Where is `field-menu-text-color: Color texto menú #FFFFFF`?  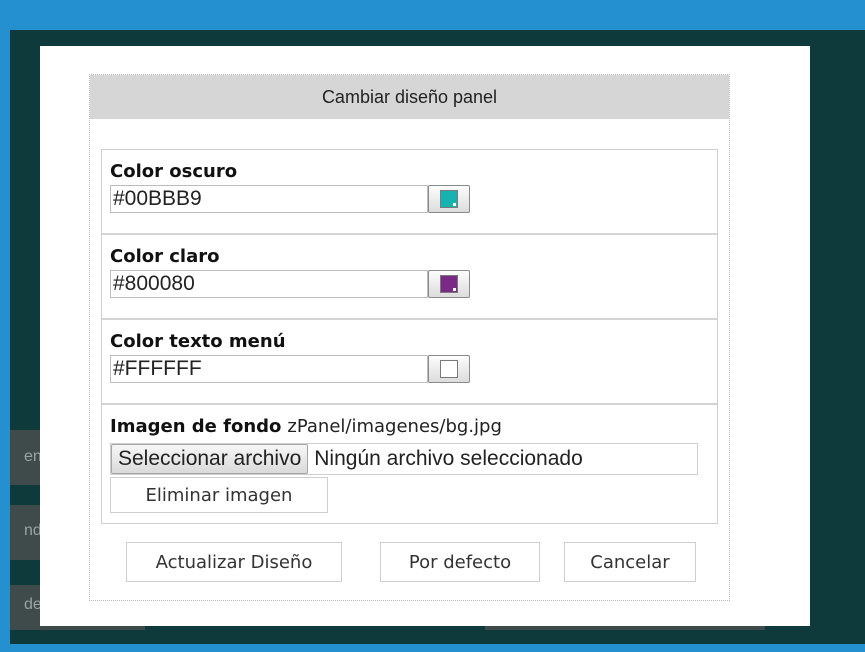 field-menu-text-color: Color texto menú #FFFFFF is located at coordinates (409, 362).